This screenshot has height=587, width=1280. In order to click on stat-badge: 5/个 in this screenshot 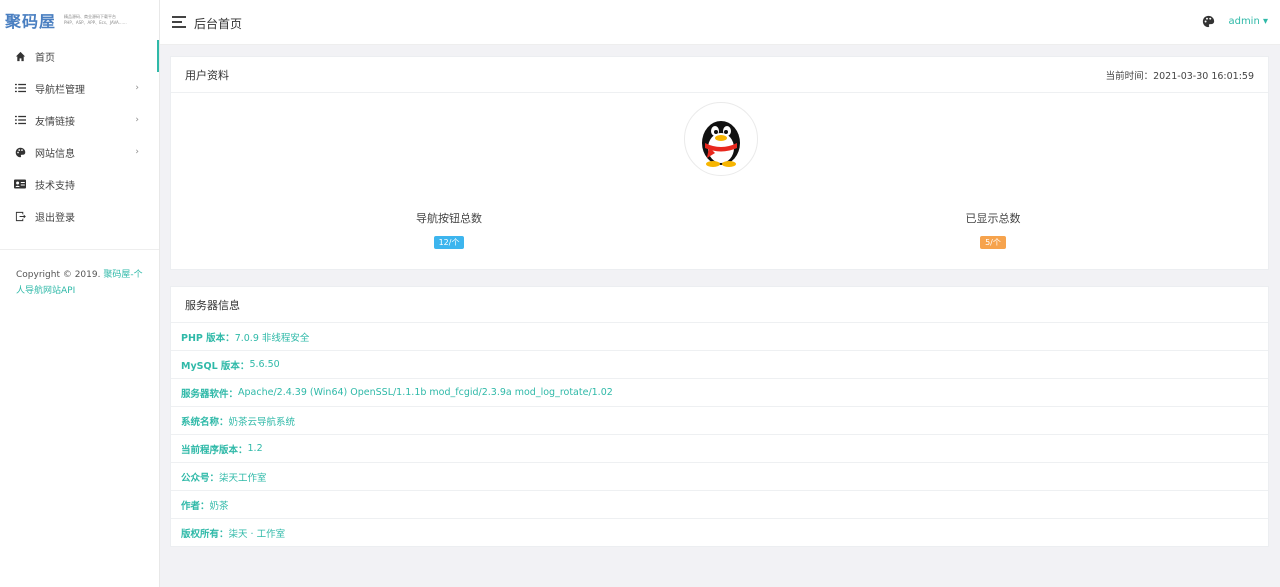, I will do `click(993, 242)`.